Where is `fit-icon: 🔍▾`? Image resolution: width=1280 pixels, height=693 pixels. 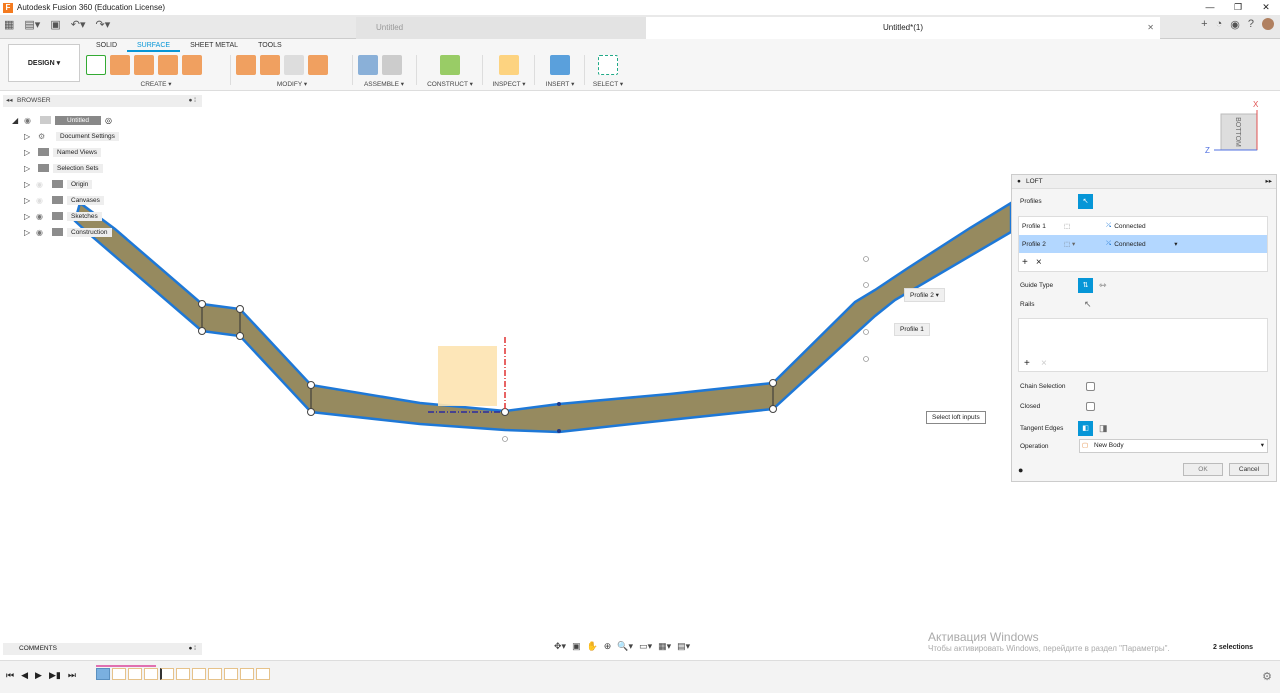
fit-icon: 🔍▾ is located at coordinates (625, 646).